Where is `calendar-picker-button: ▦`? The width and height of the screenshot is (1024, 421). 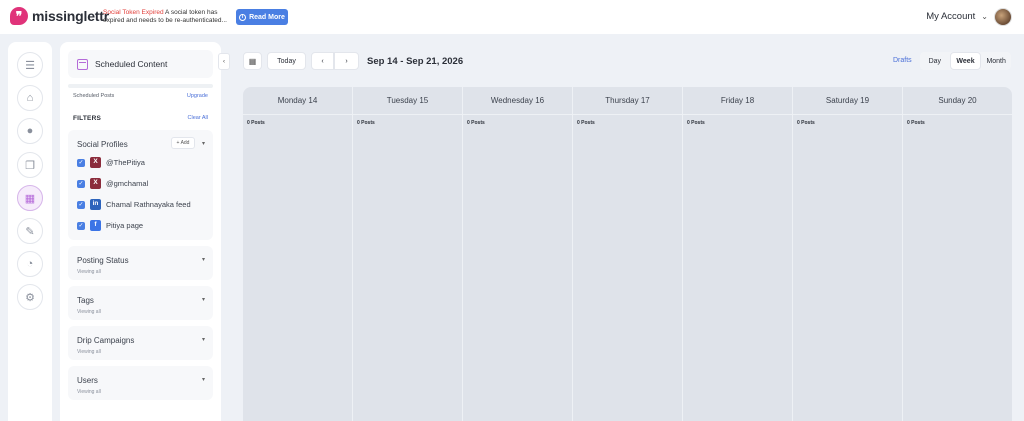
calendar-picker-button: ▦ is located at coordinates (252, 61).